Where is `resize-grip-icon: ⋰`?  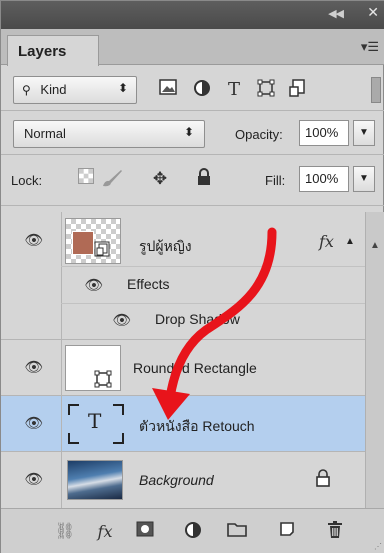 resize-grip-icon: ⋰ is located at coordinates (378, 546).